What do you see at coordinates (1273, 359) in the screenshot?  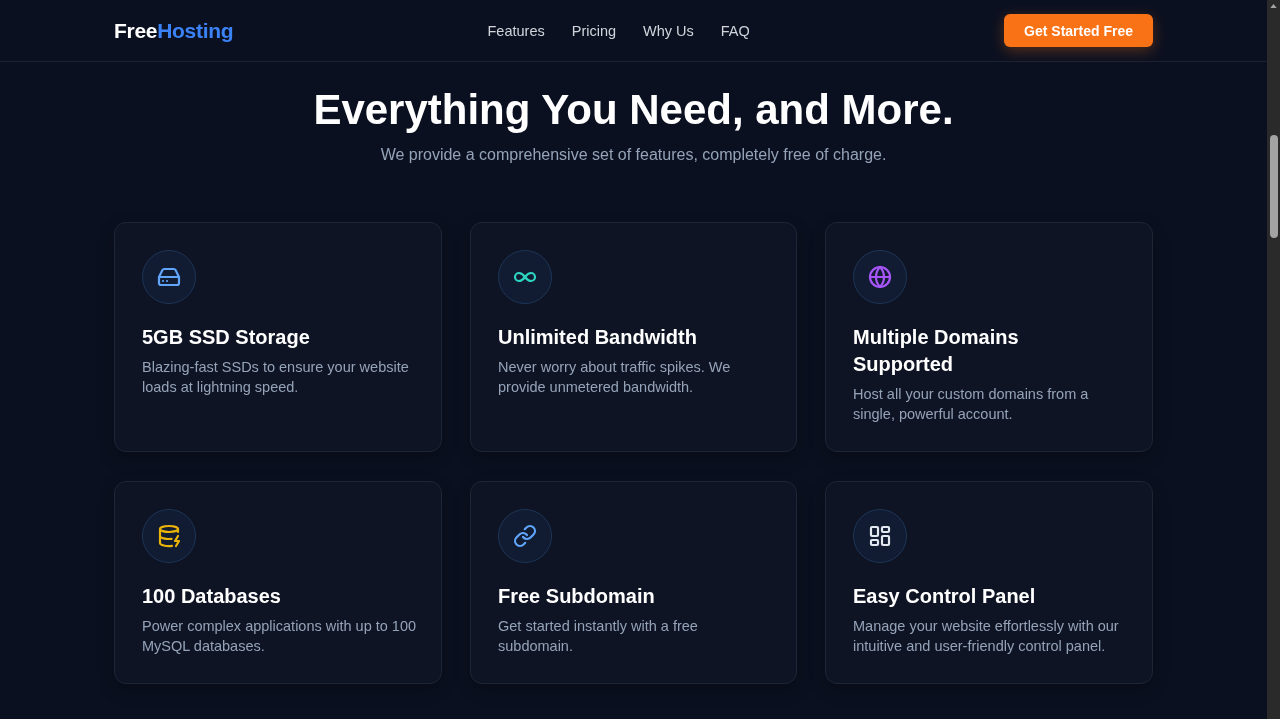 I see `scrollbar` at bounding box center [1273, 359].